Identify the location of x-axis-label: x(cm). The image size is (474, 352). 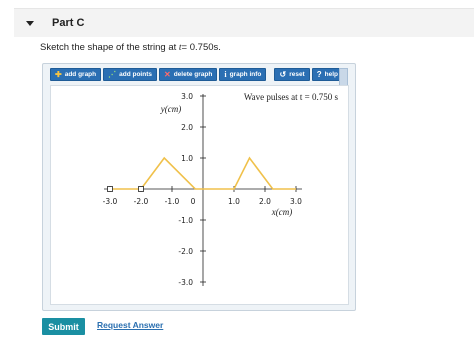
(281, 212).